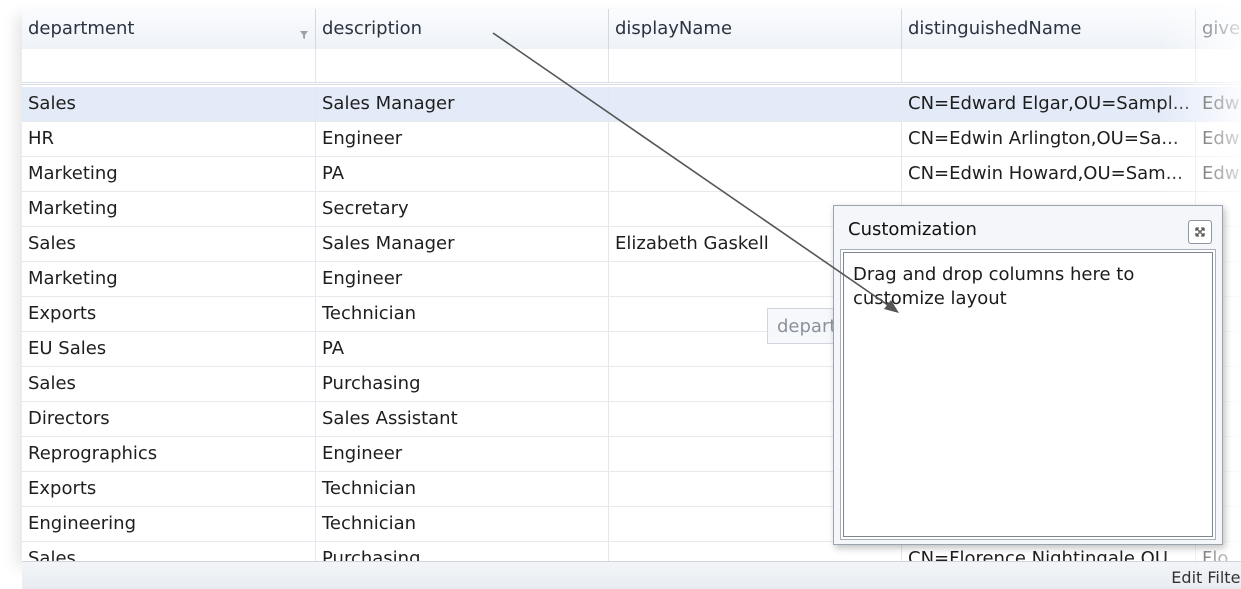  I want to click on auto-filter-row, so click(631, 67).